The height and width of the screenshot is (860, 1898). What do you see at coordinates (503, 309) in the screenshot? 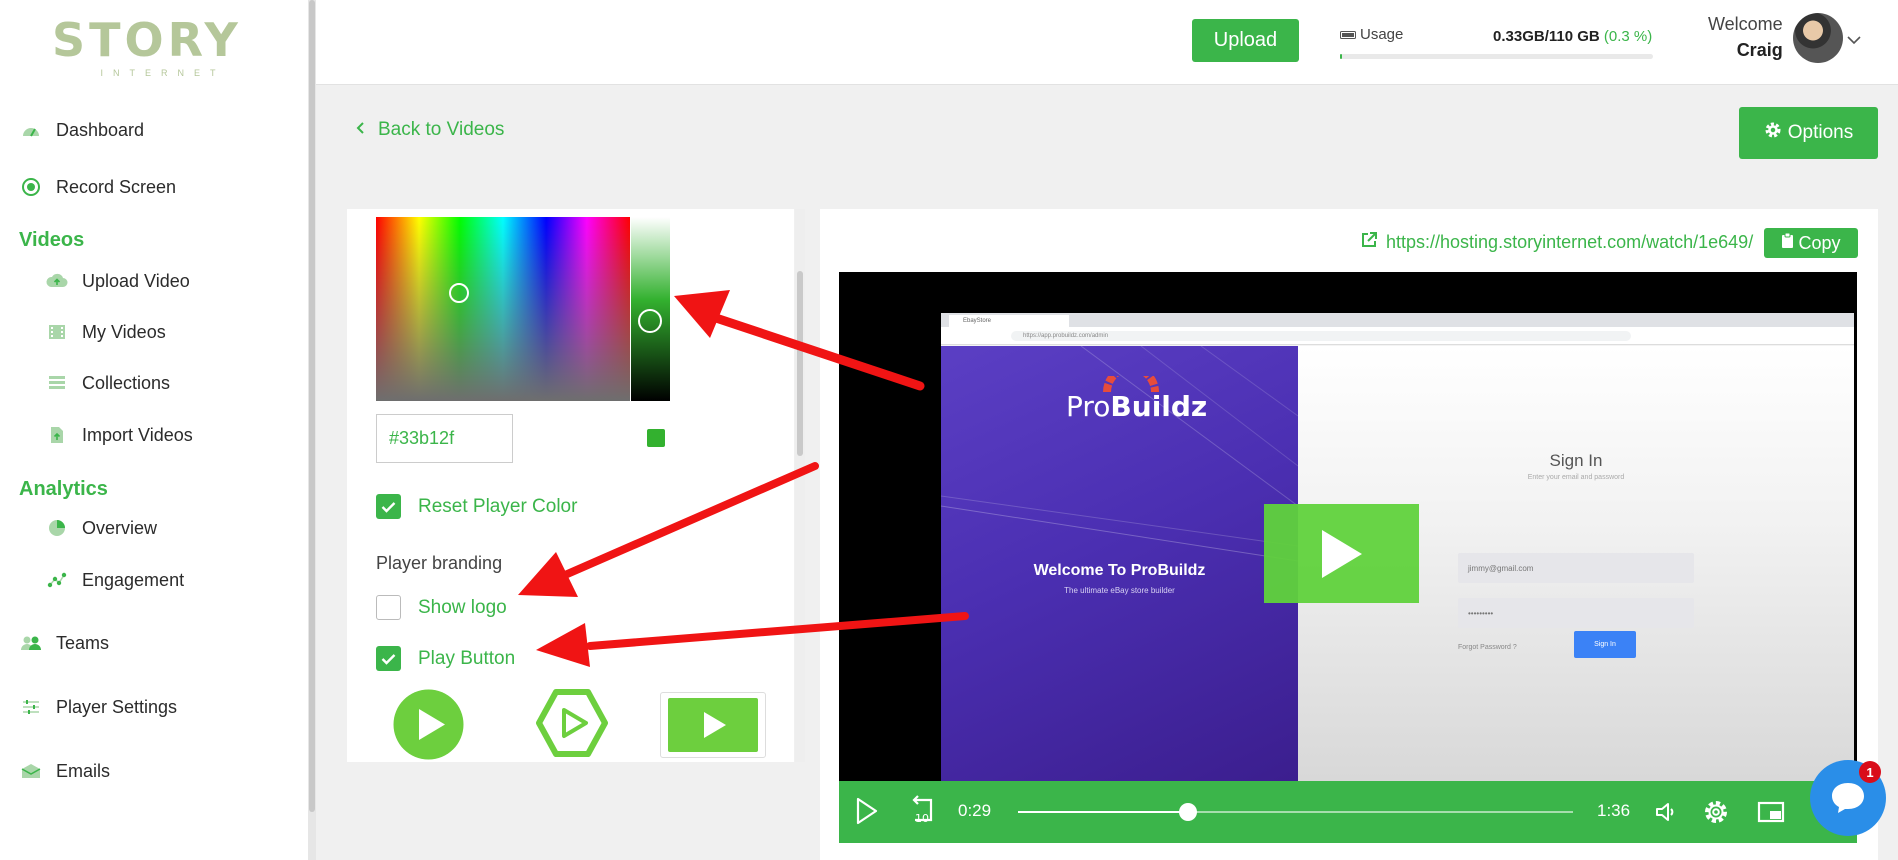
I see `color-saturation-area` at bounding box center [503, 309].